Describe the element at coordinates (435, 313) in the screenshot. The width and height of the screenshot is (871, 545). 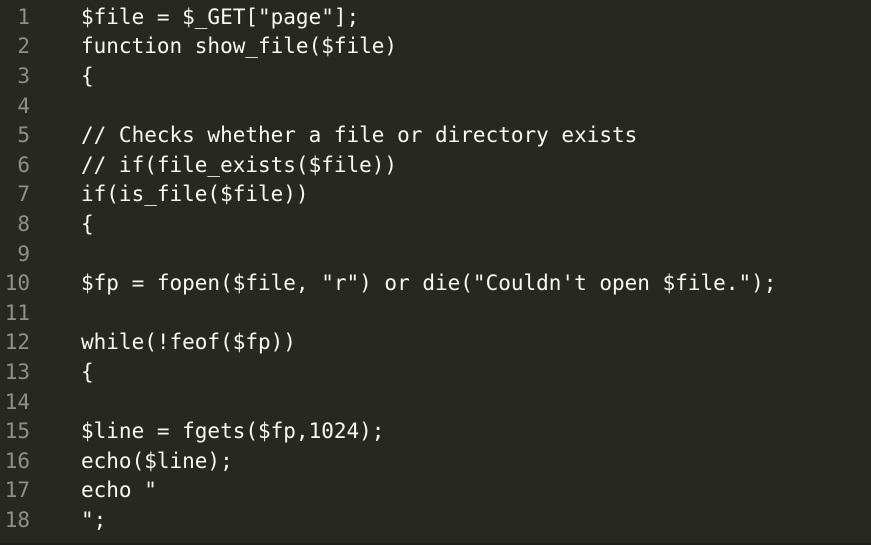
I see `code-line-11: 11` at that location.